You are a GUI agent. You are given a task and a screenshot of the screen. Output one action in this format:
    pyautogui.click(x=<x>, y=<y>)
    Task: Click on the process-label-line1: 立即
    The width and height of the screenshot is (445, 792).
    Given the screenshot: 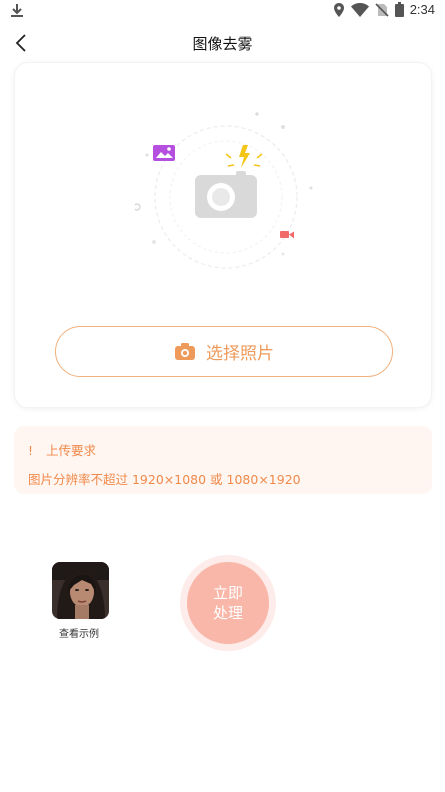 What is the action you would take?
    pyautogui.click(x=227, y=593)
    